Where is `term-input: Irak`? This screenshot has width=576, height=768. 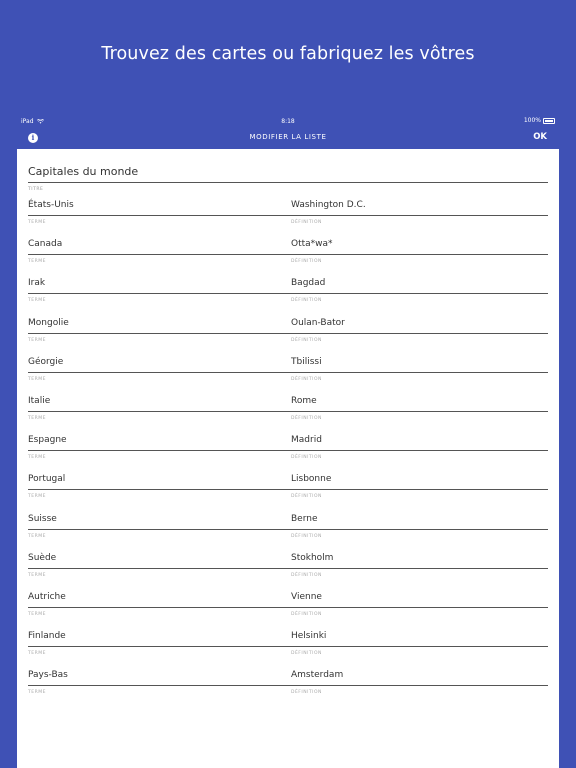 term-input: Irak is located at coordinates (36, 283).